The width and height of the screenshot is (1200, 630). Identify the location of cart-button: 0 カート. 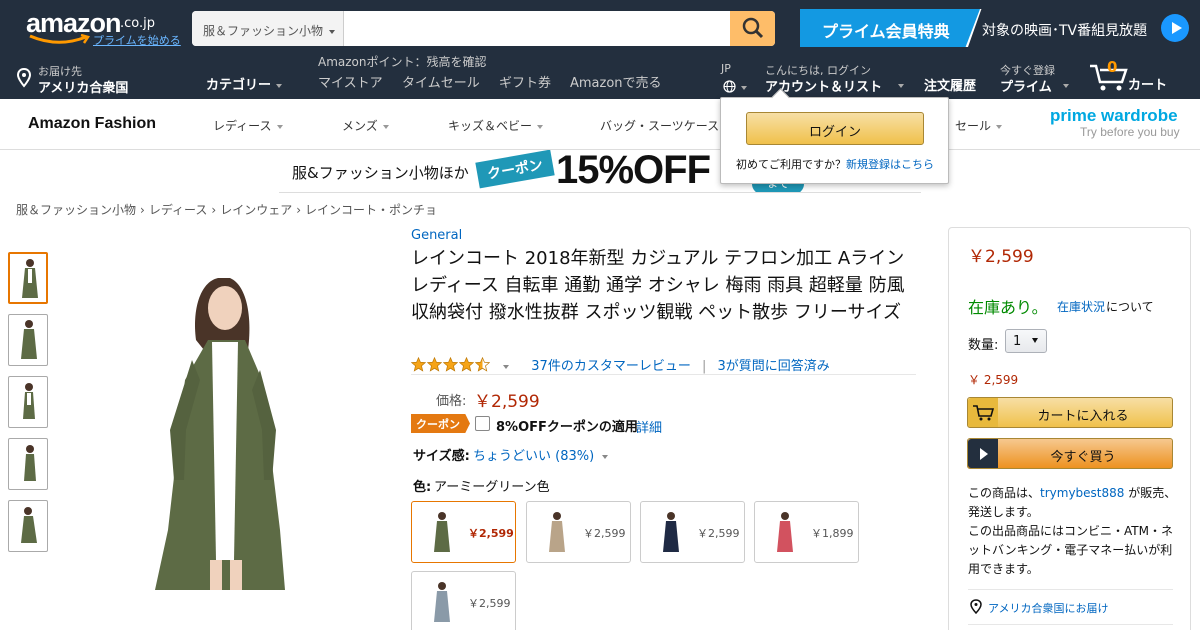
(1133, 77).